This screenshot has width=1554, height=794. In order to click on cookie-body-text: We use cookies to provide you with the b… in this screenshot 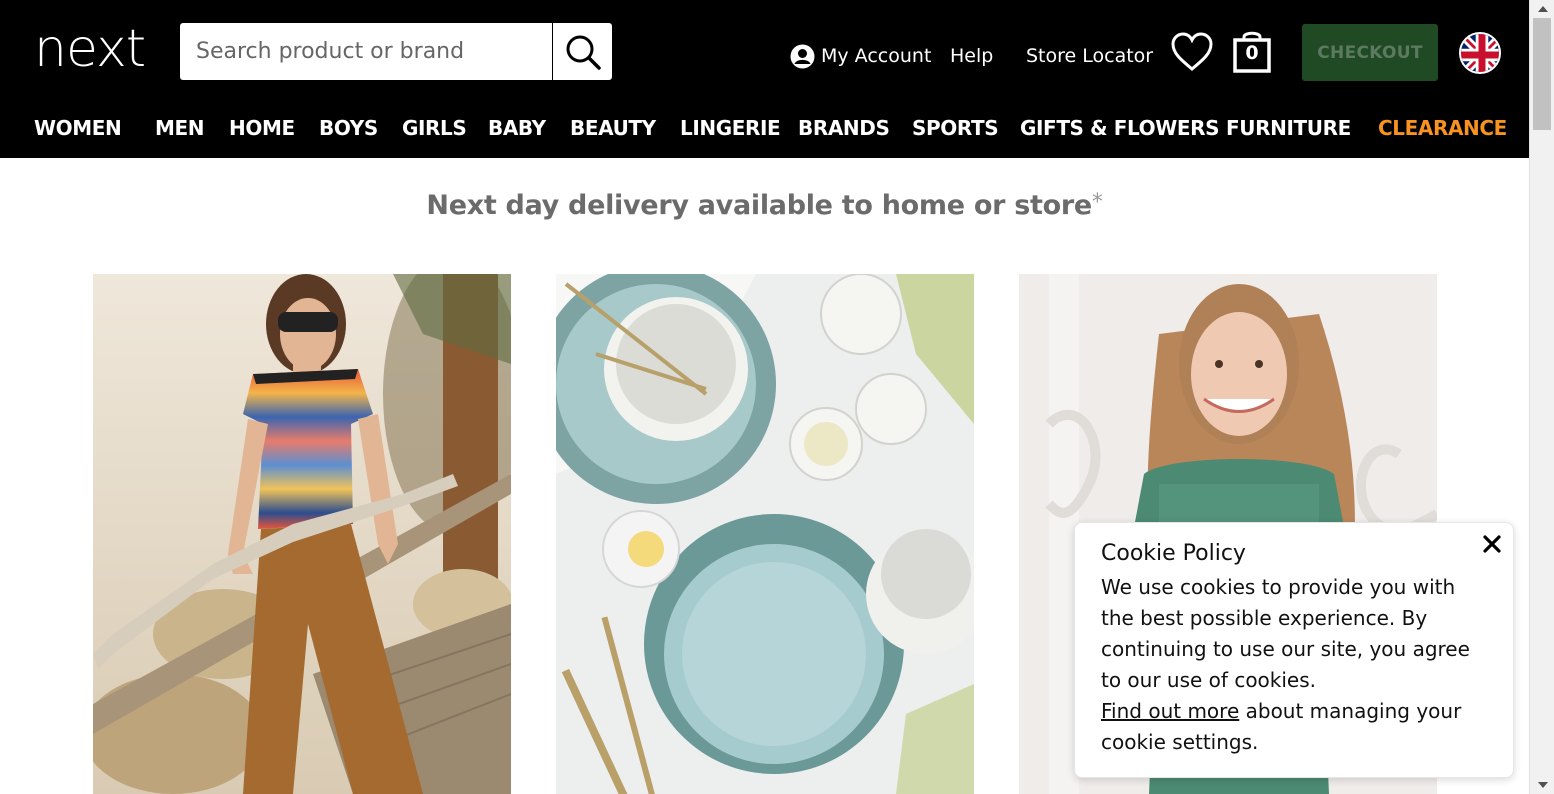, I will do `click(1285, 633)`.